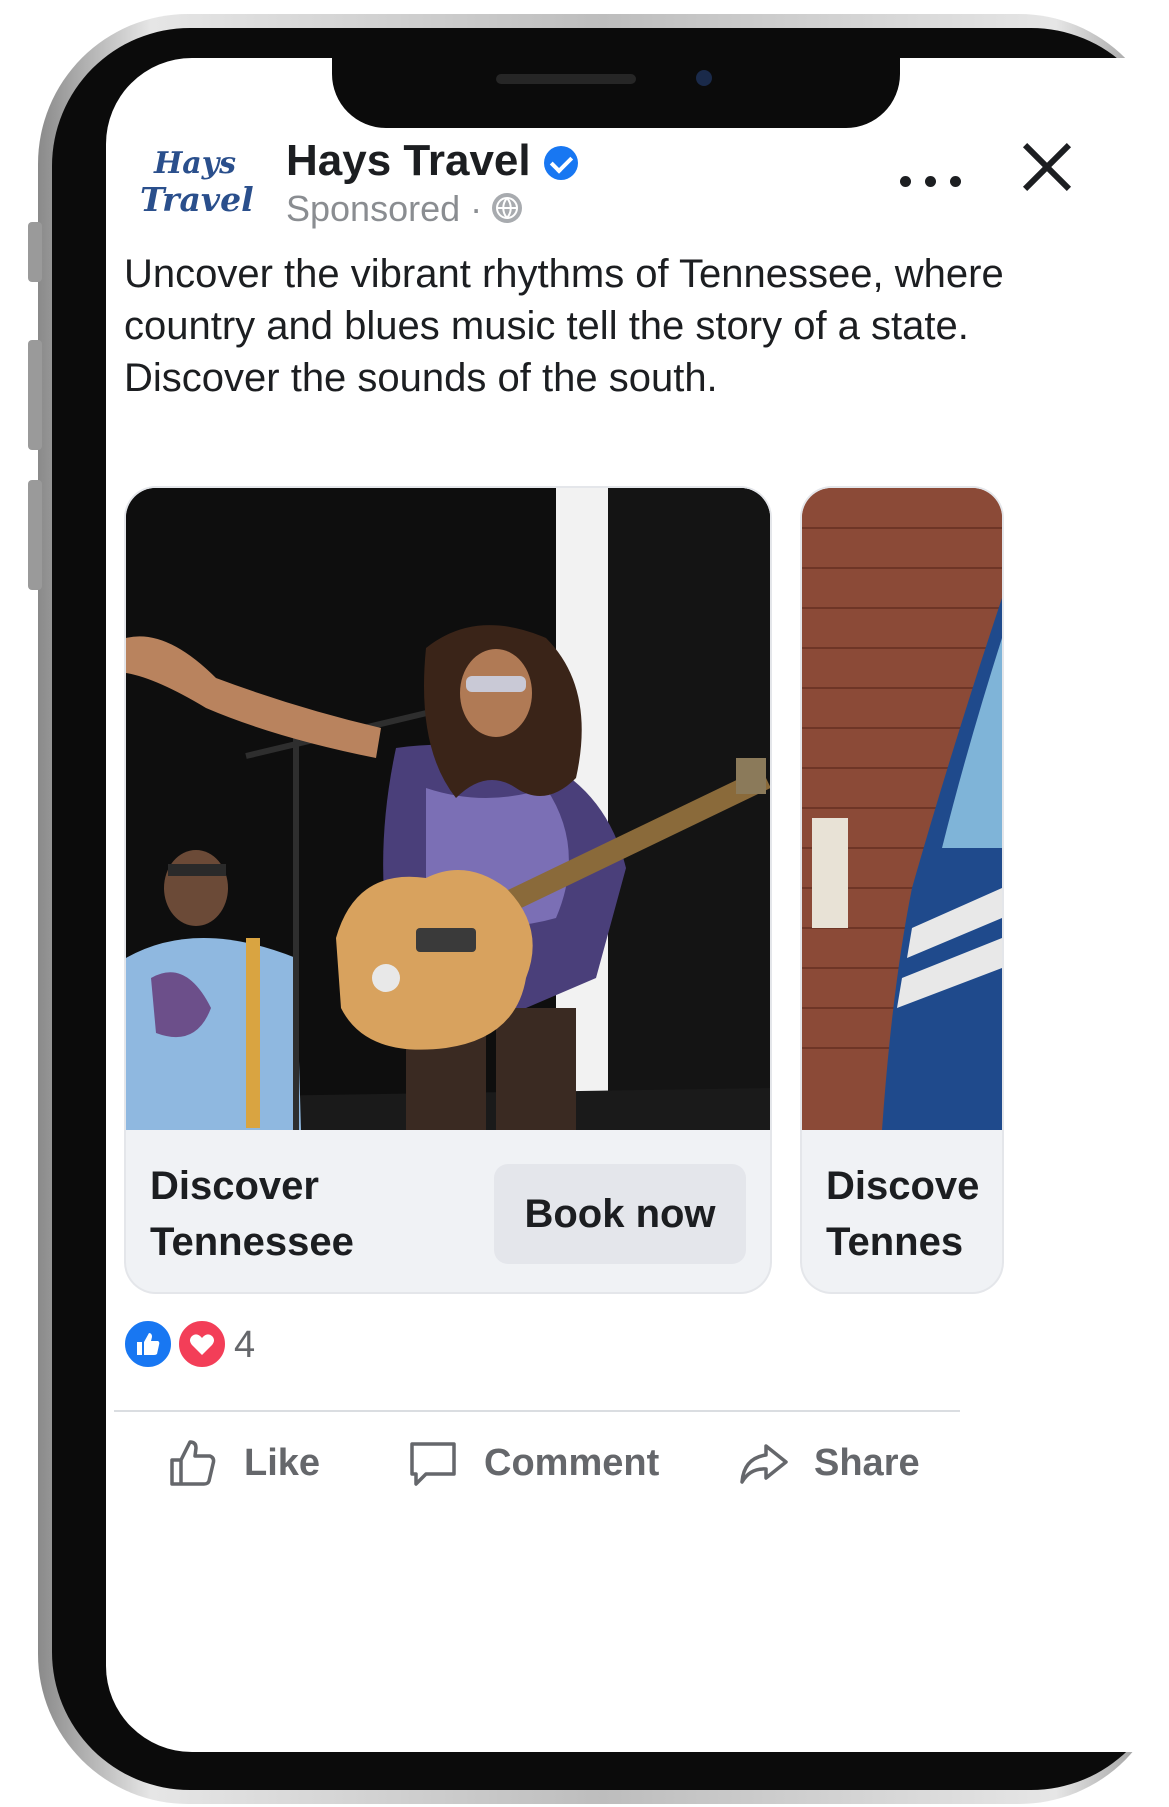 The height and width of the screenshot is (1807, 1169). What do you see at coordinates (704, 78) in the screenshot?
I see `front-camera` at bounding box center [704, 78].